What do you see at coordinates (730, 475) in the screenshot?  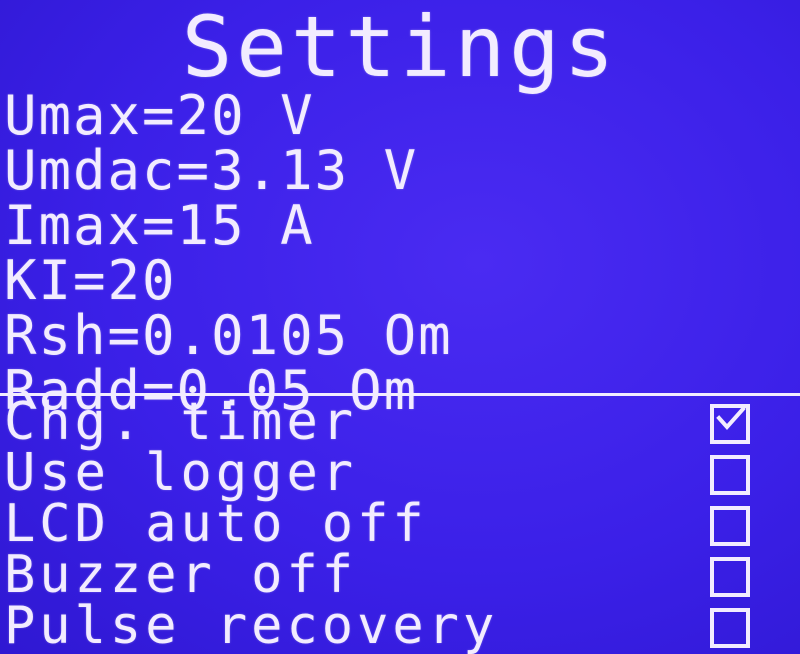 I see `use-logger-checkbox` at bounding box center [730, 475].